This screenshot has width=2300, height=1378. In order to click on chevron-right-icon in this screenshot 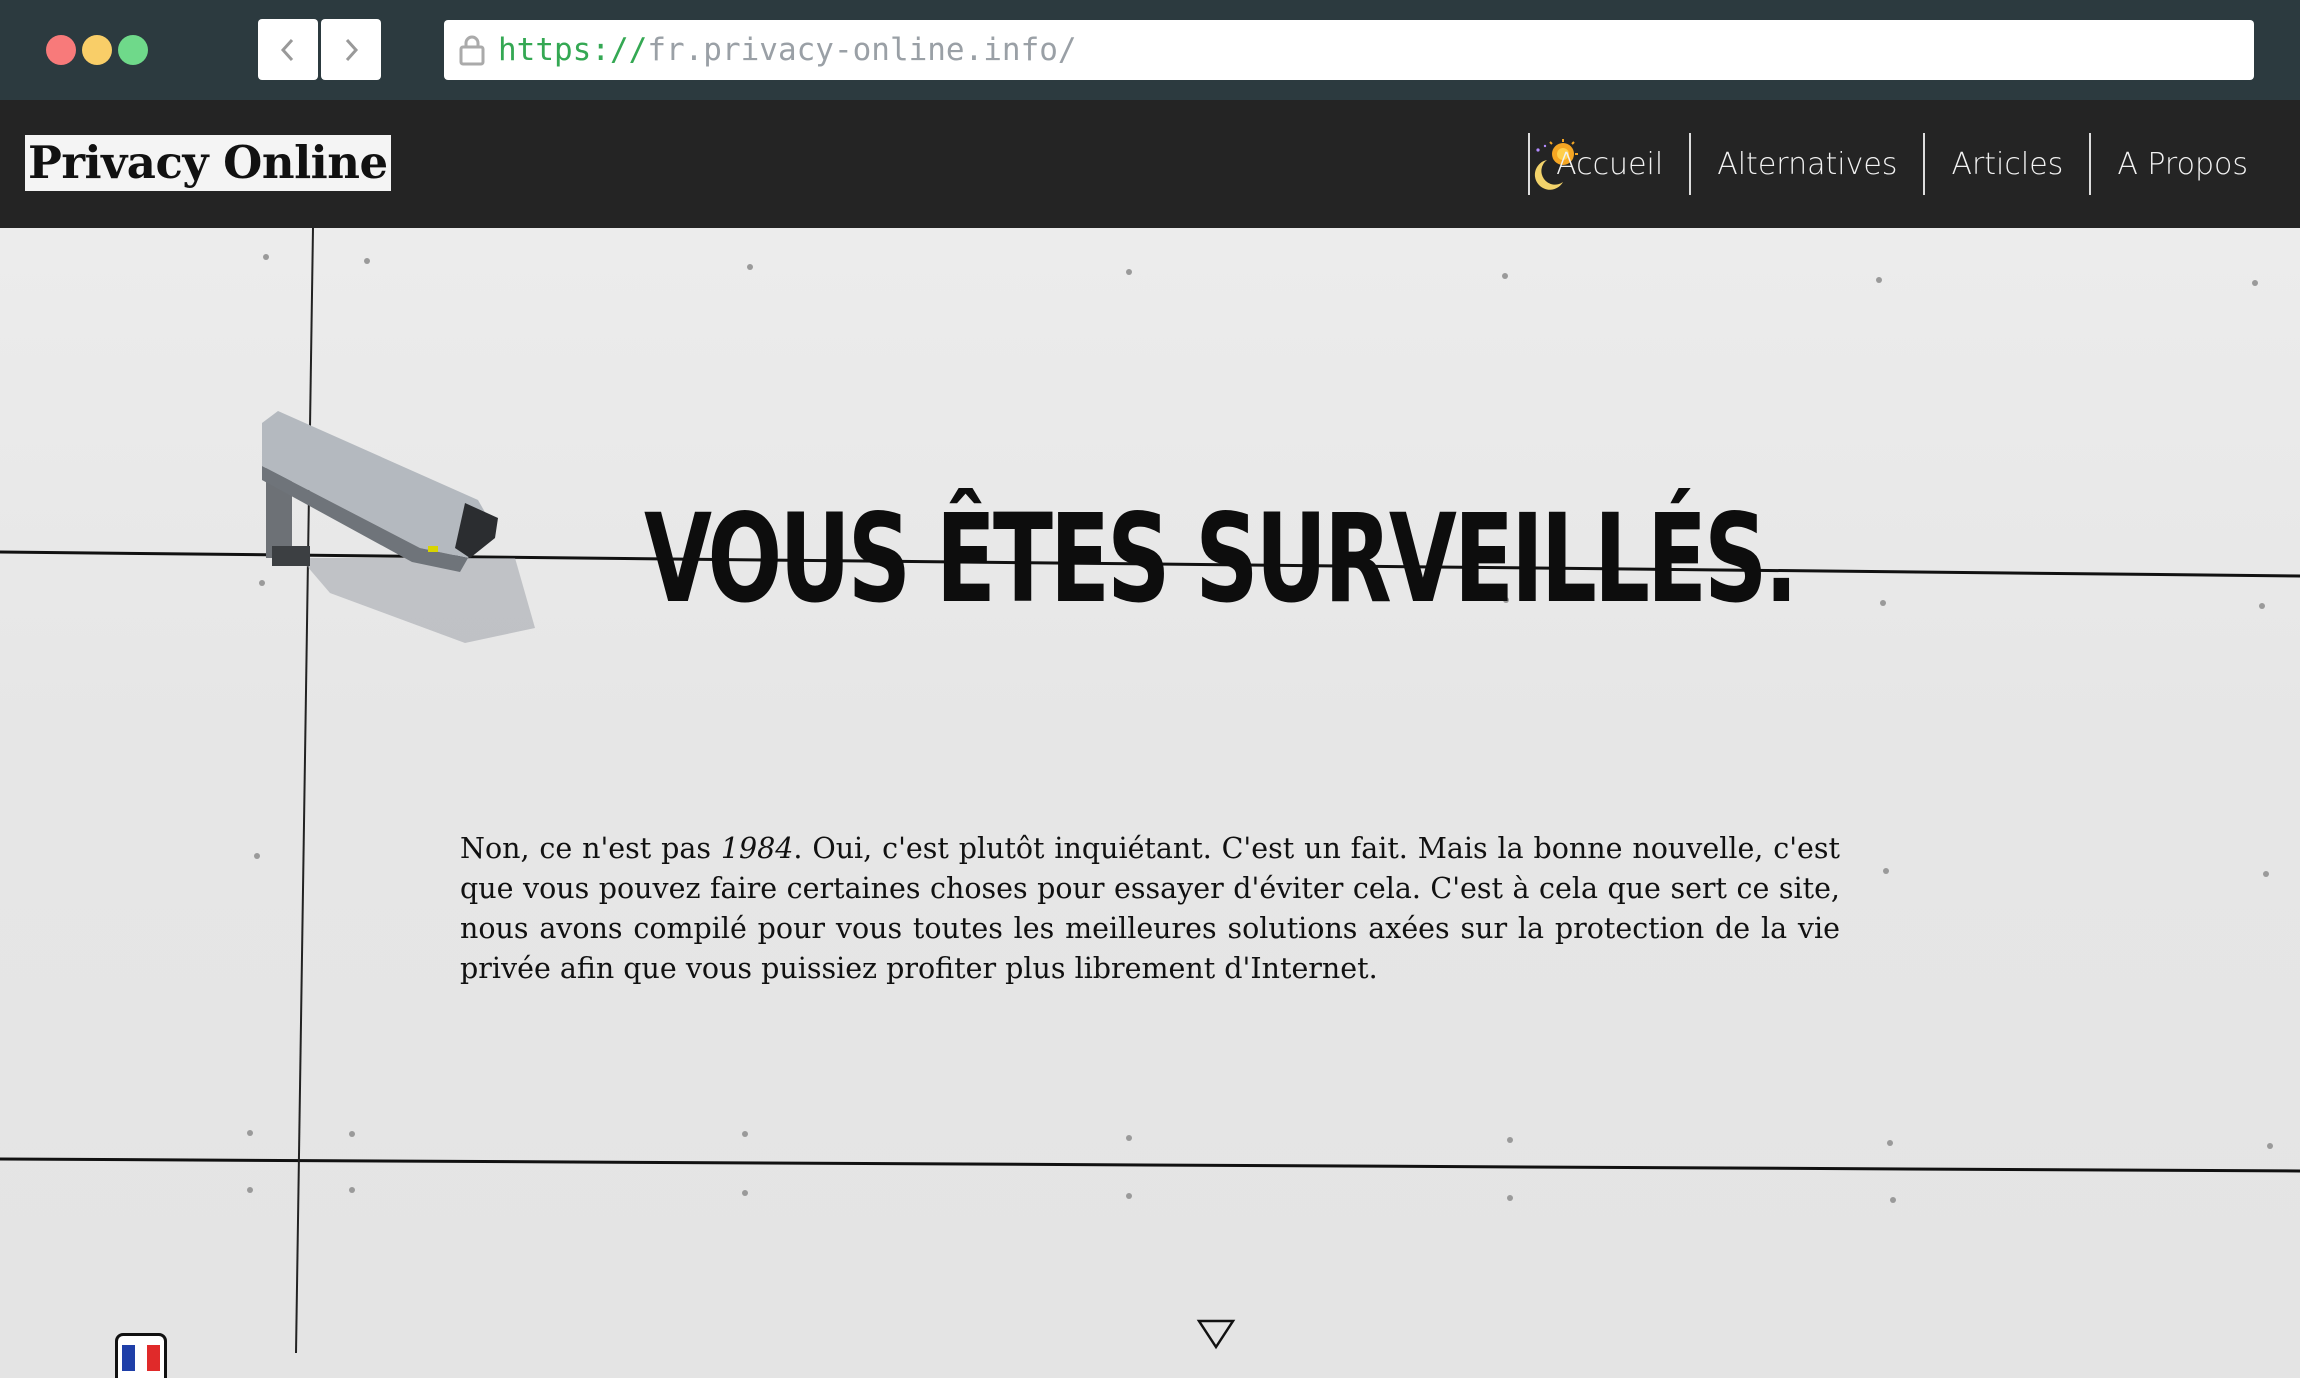, I will do `click(352, 49)`.